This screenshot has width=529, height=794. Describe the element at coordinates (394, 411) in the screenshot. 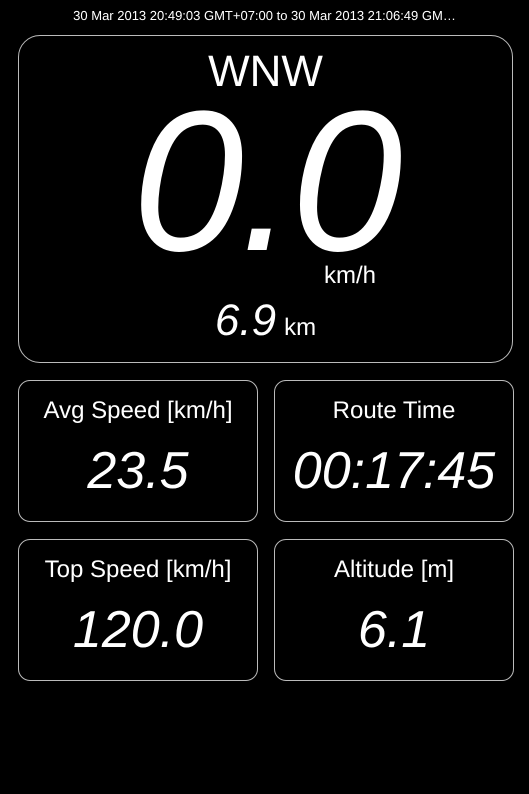

I see `stat-label: Route Time` at that location.